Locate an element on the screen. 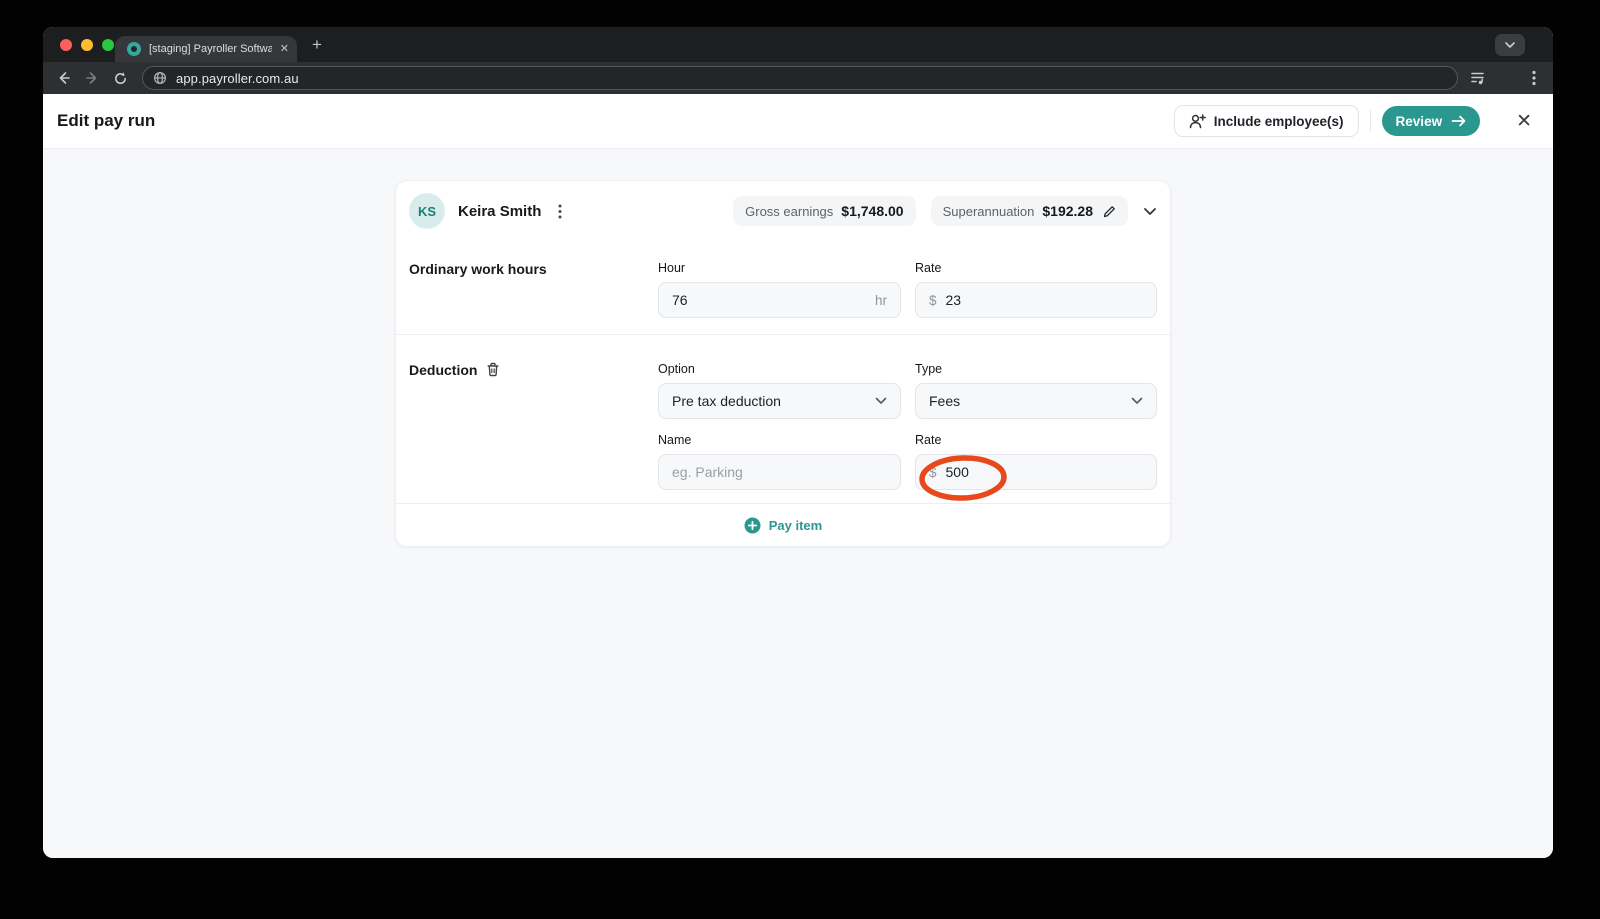 The height and width of the screenshot is (919, 1600). option-field-group: Option Pre tax deduction is located at coordinates (779, 391).